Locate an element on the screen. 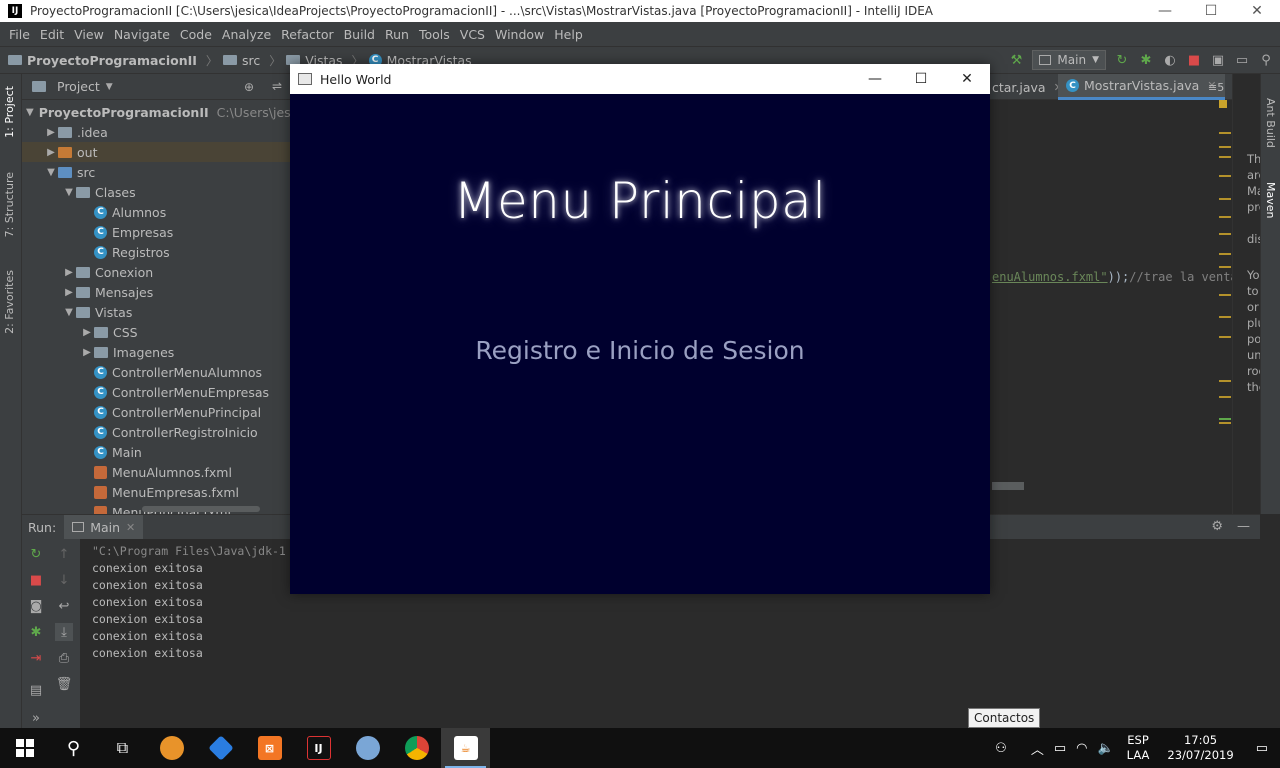 This screenshot has width=1280, height=768. tool-tab-maven: Maven is located at coordinates (1270, 200).